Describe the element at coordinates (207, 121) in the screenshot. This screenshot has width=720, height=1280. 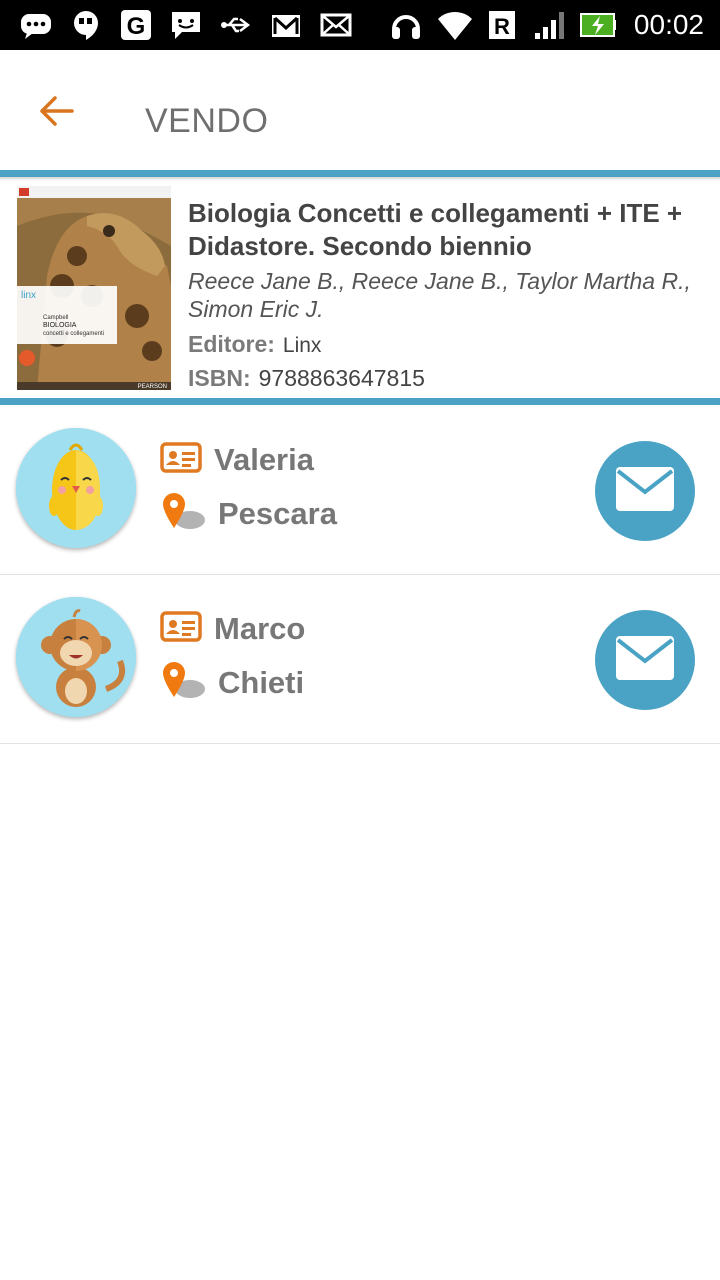
I see `page-title: VENDO` at that location.